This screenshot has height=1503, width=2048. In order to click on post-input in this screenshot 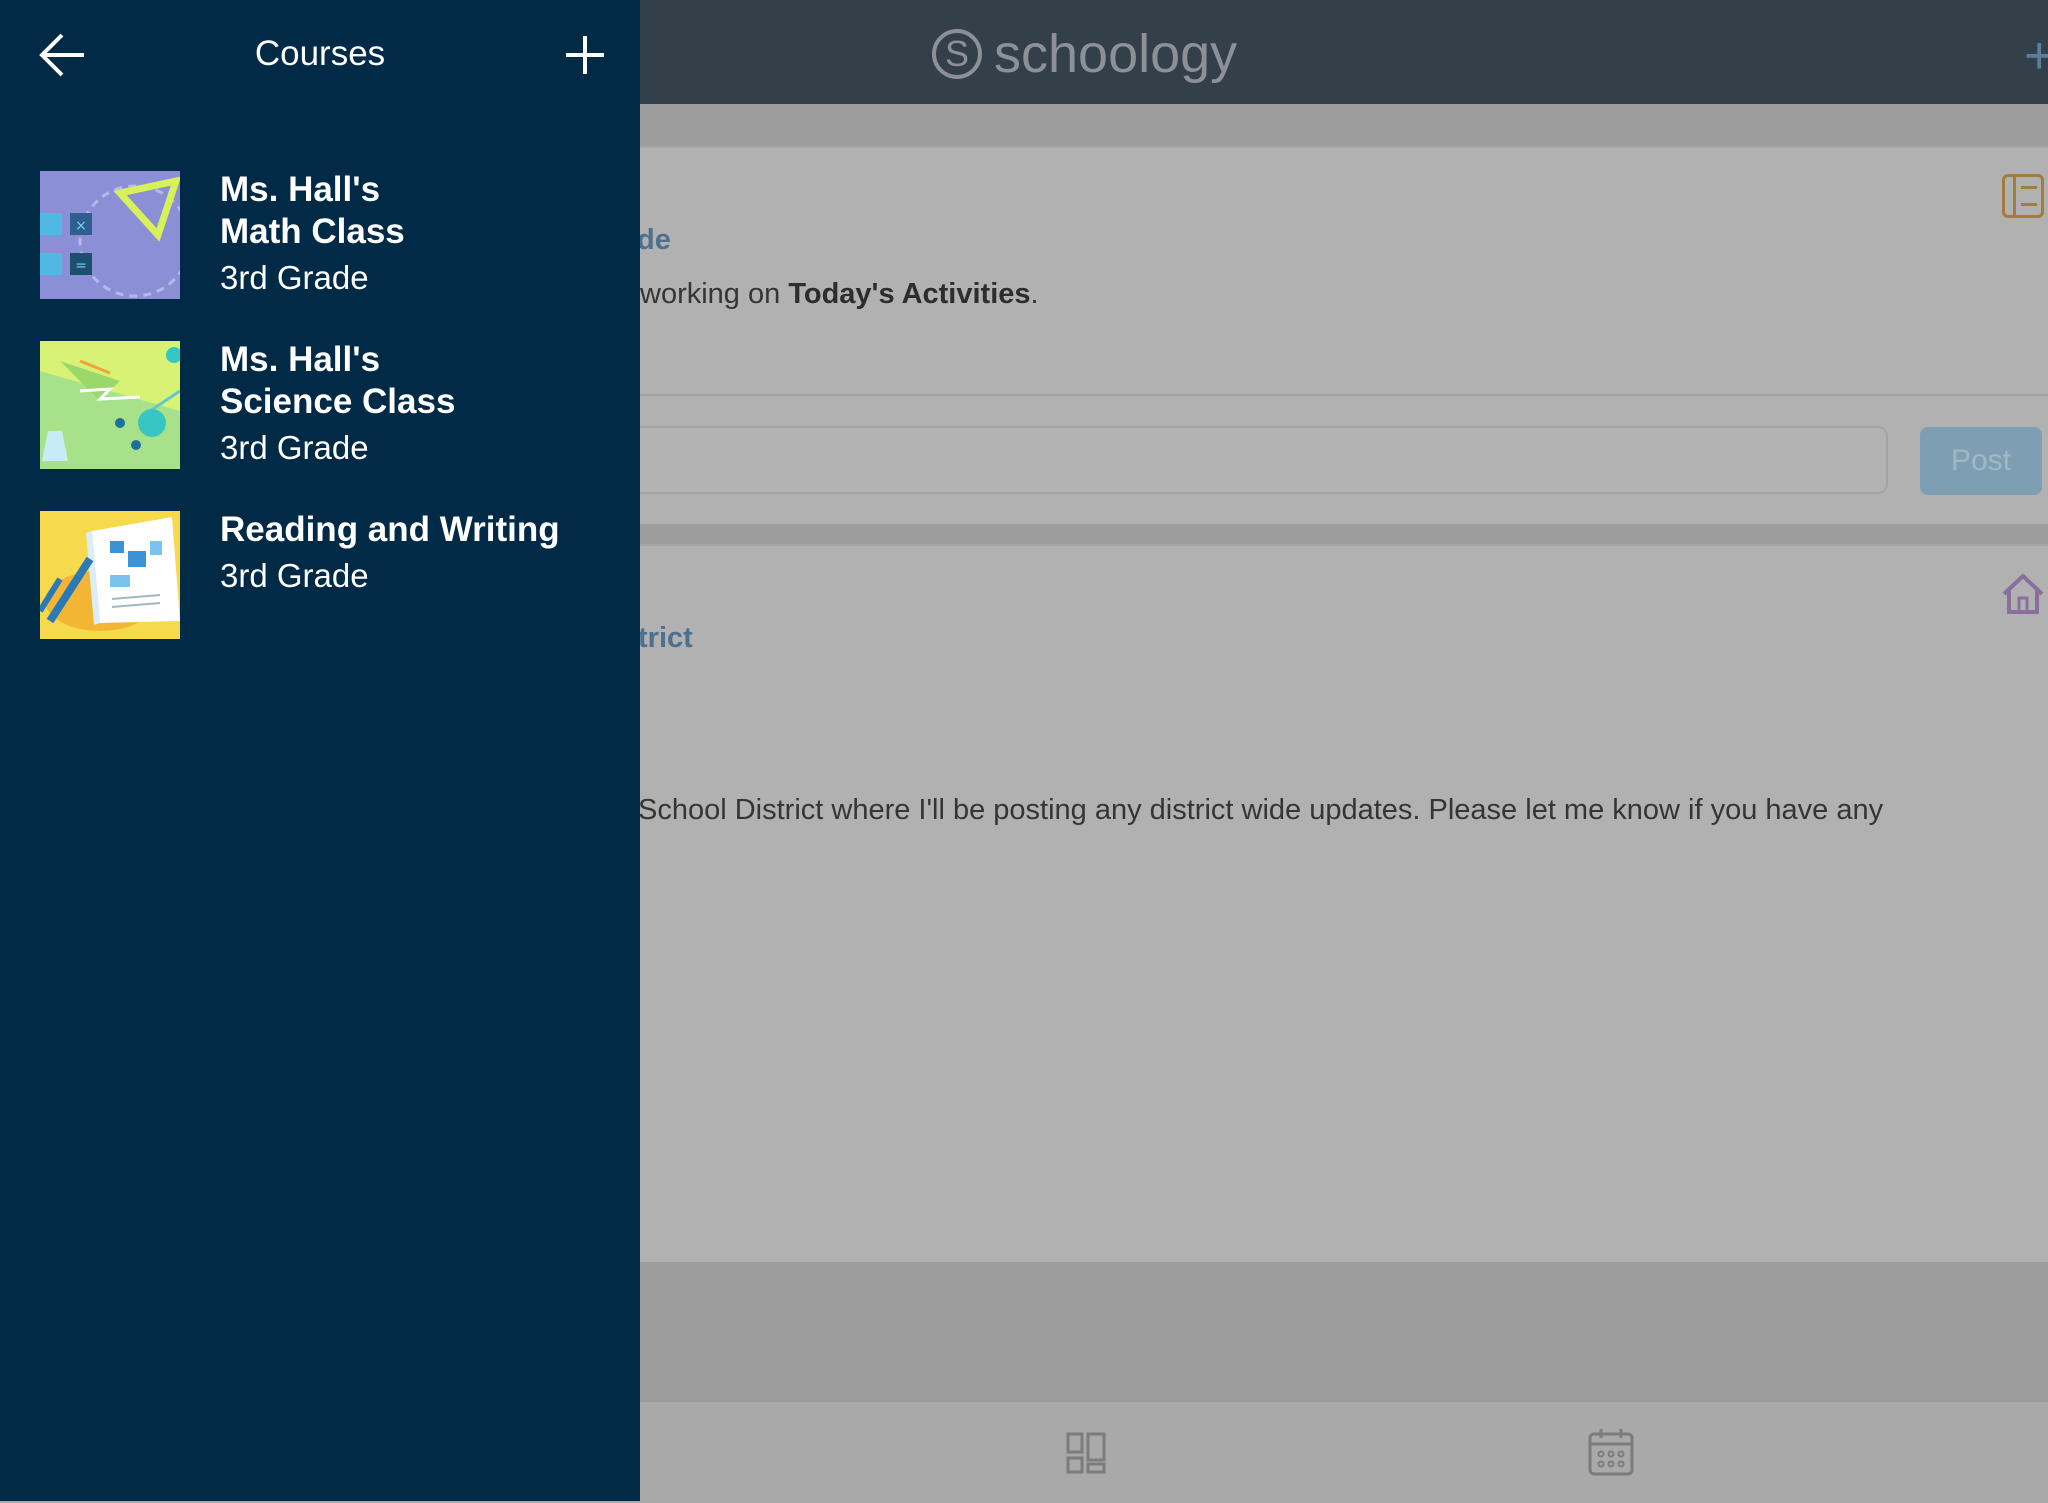, I will do `click(1254, 460)`.